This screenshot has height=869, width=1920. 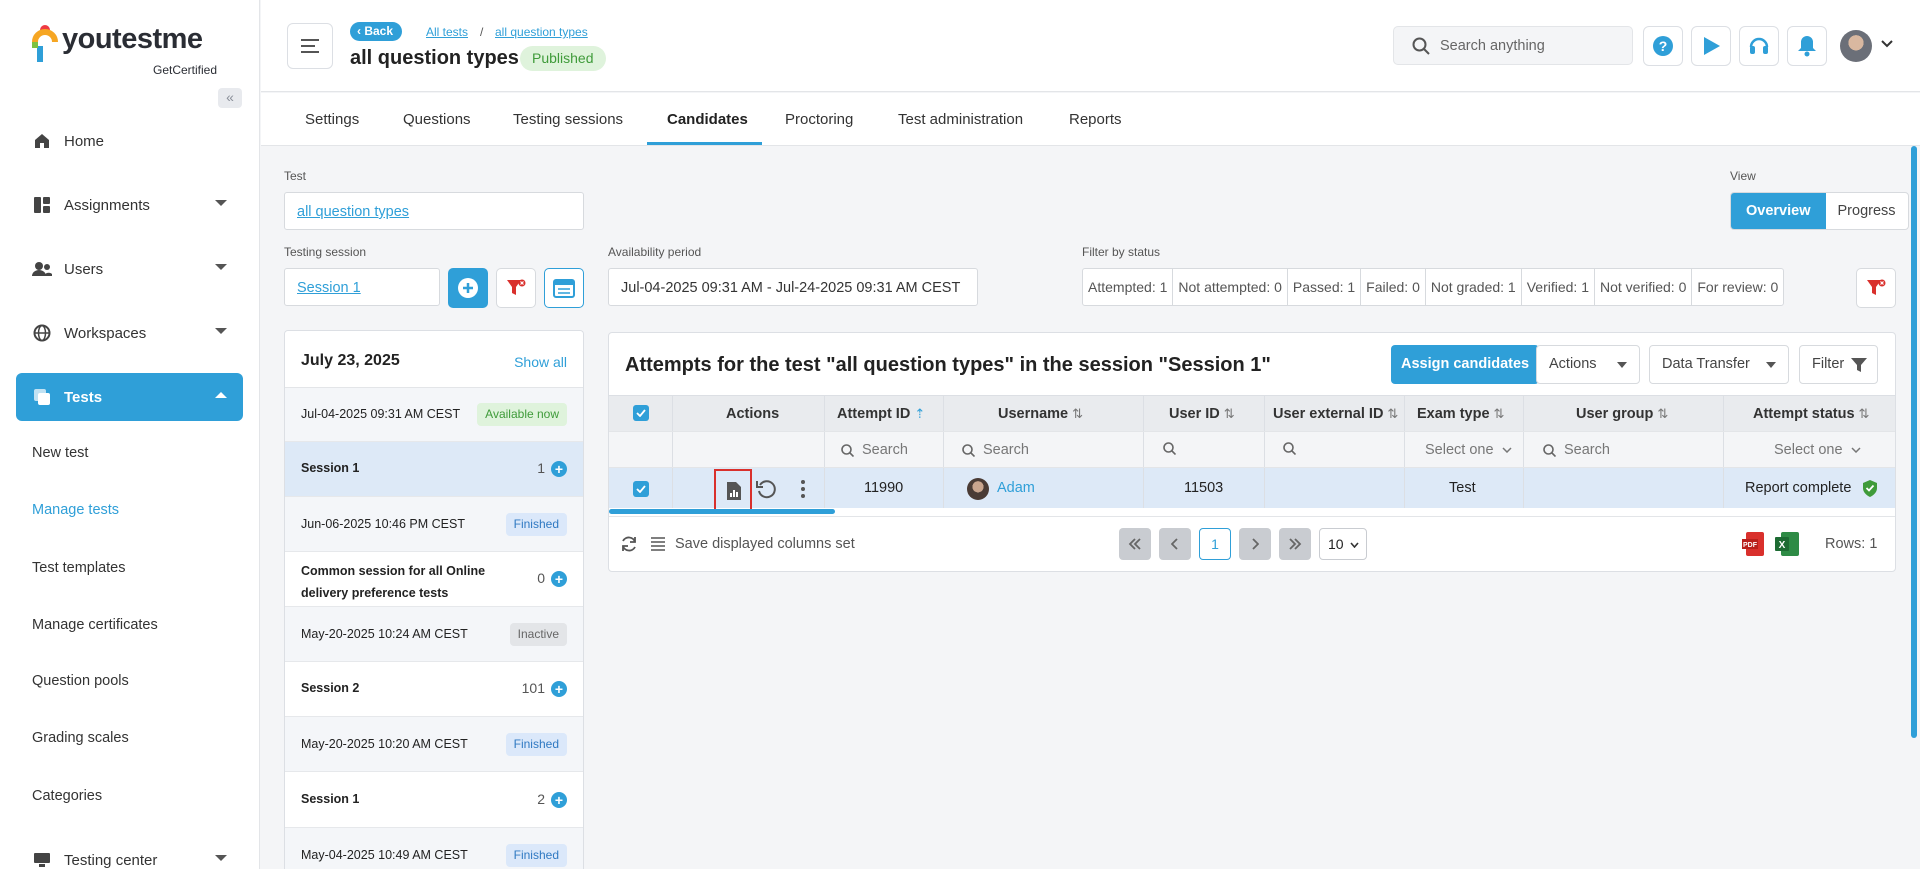 What do you see at coordinates (1811, 414) in the screenshot?
I see `column-attempt-status: Attempt status ⇅` at bounding box center [1811, 414].